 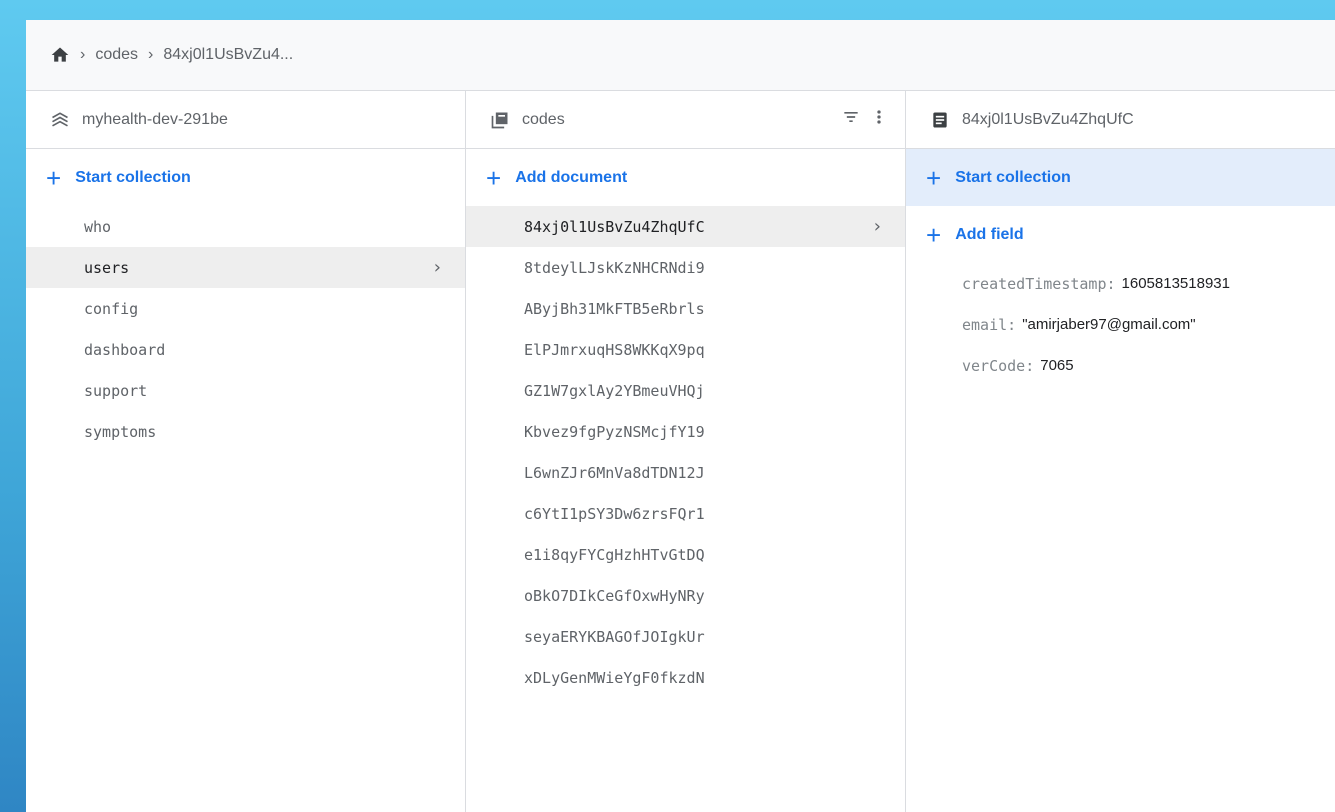 I want to click on document-item: 84xj0l1UsBvZu4ZhqUfC ›, so click(x=685, y=226).